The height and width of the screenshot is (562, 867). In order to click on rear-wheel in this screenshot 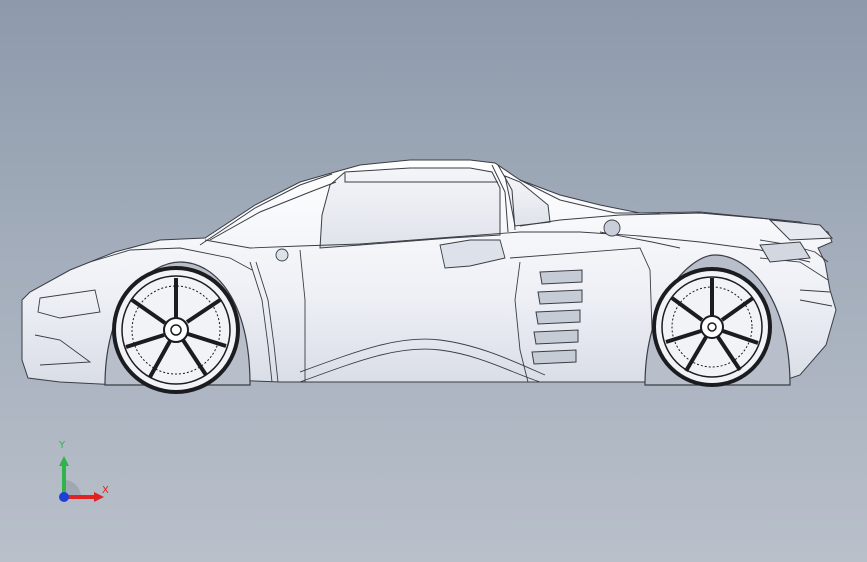, I will do `click(712, 327)`.